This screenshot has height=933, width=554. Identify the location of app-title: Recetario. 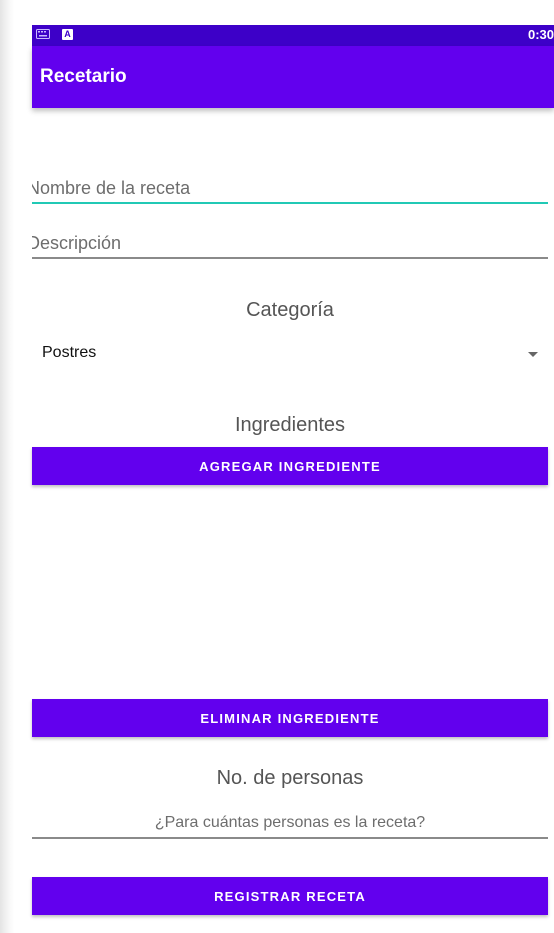
(83, 76).